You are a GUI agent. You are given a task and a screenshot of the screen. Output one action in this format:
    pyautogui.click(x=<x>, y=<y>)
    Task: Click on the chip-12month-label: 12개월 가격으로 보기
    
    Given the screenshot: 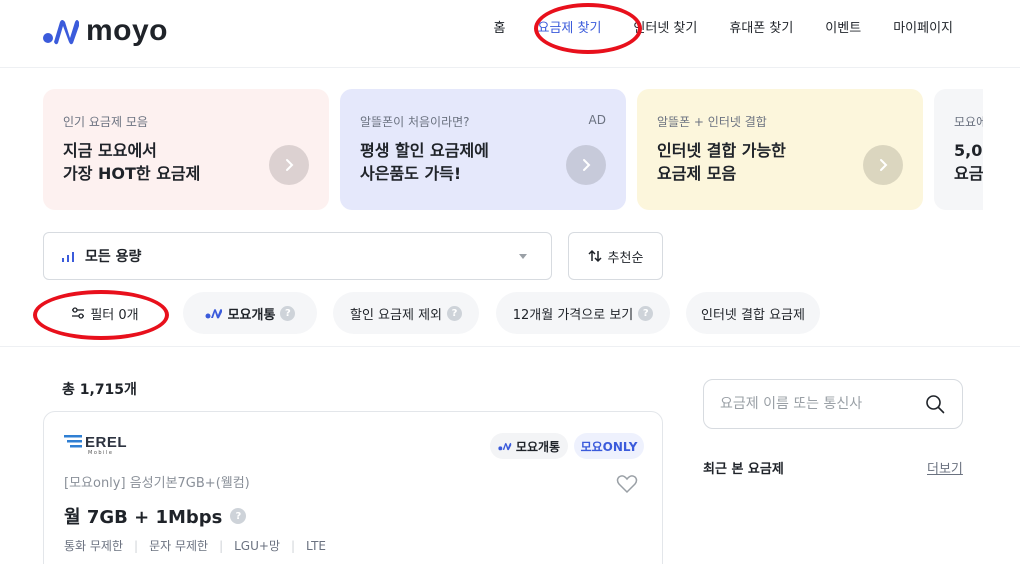 What is the action you would take?
    pyautogui.click(x=573, y=315)
    